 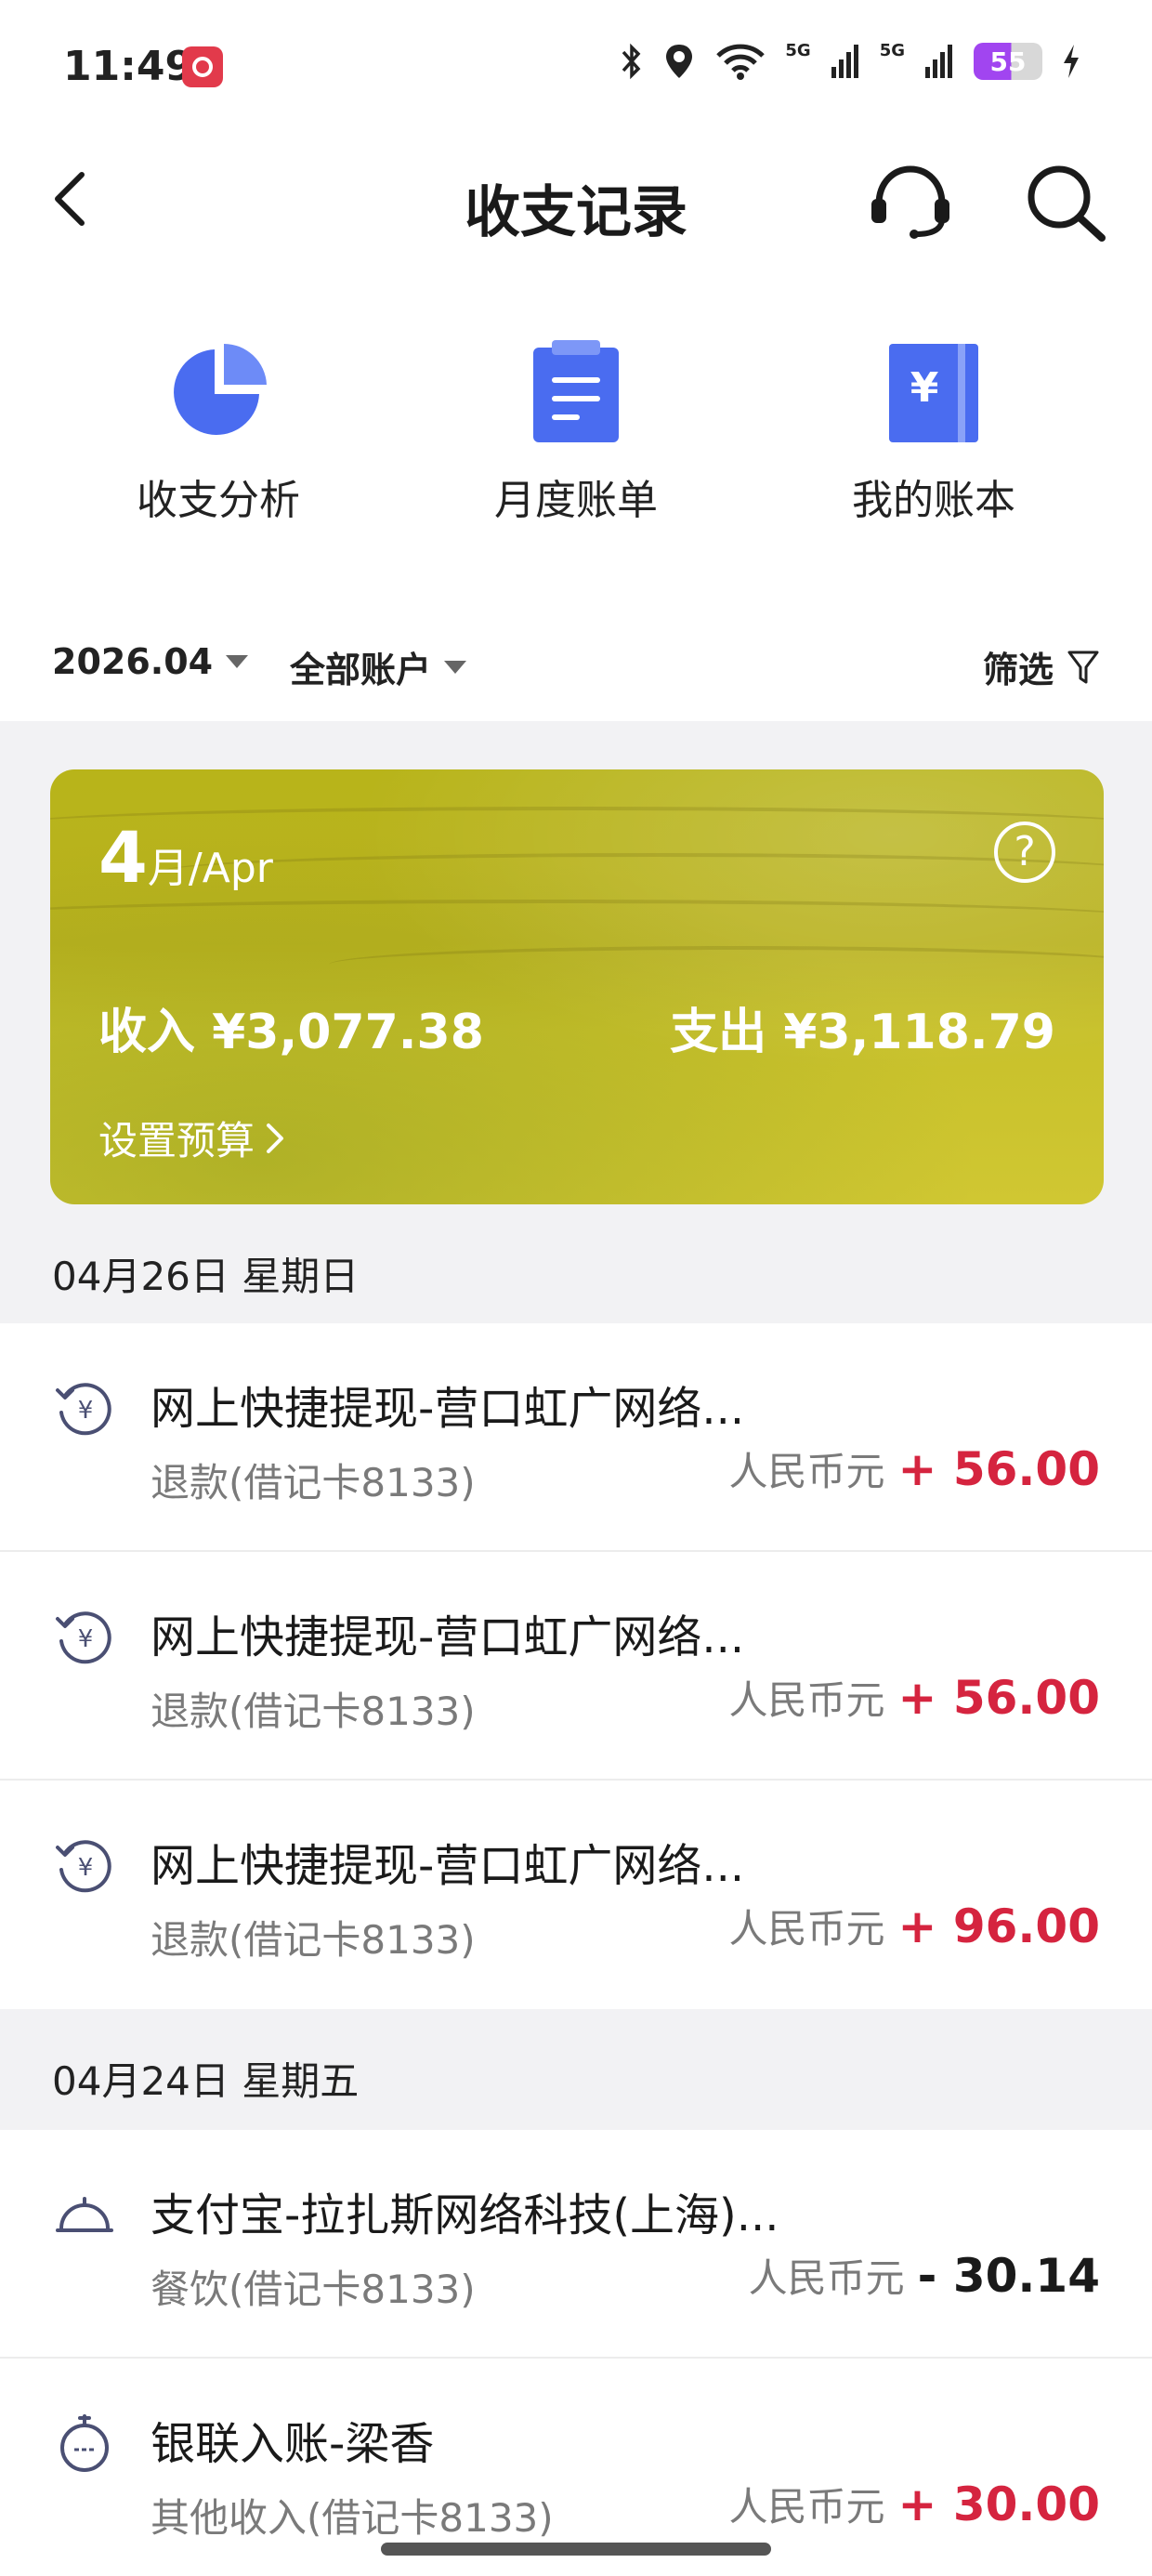 I want to click on summary-month-suffix: 月/Apr, so click(x=210, y=868).